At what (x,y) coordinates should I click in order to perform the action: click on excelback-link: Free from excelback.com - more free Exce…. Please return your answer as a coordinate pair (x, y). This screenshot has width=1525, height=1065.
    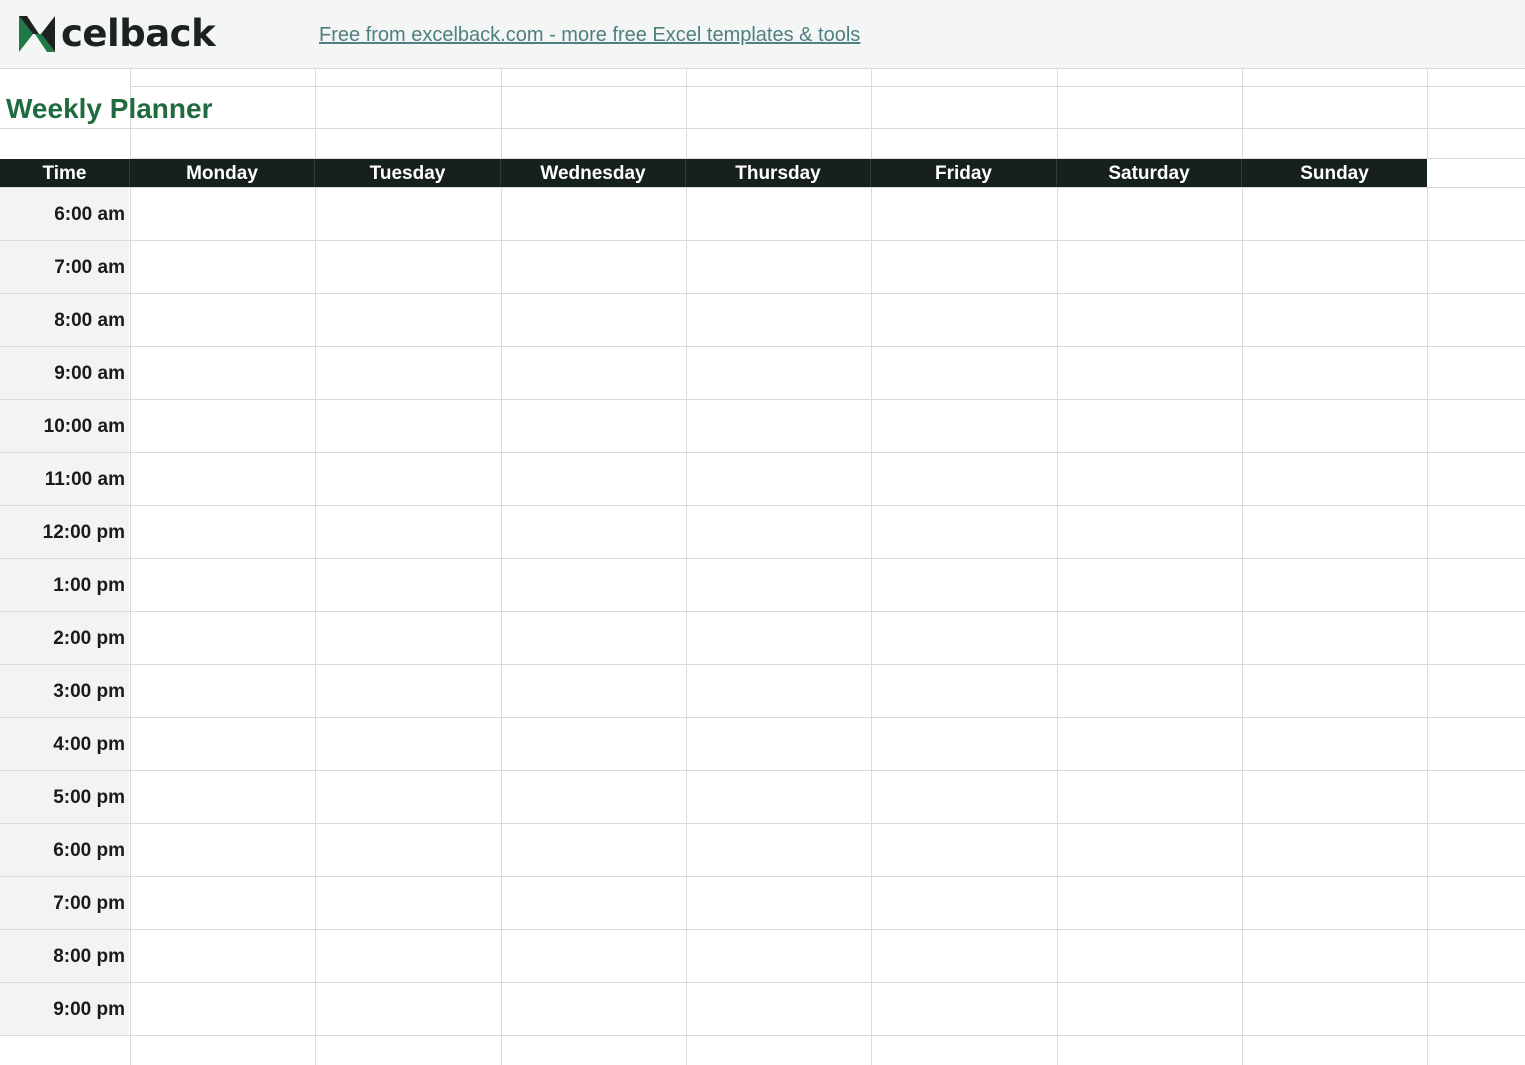
    Looking at the image, I should click on (589, 35).